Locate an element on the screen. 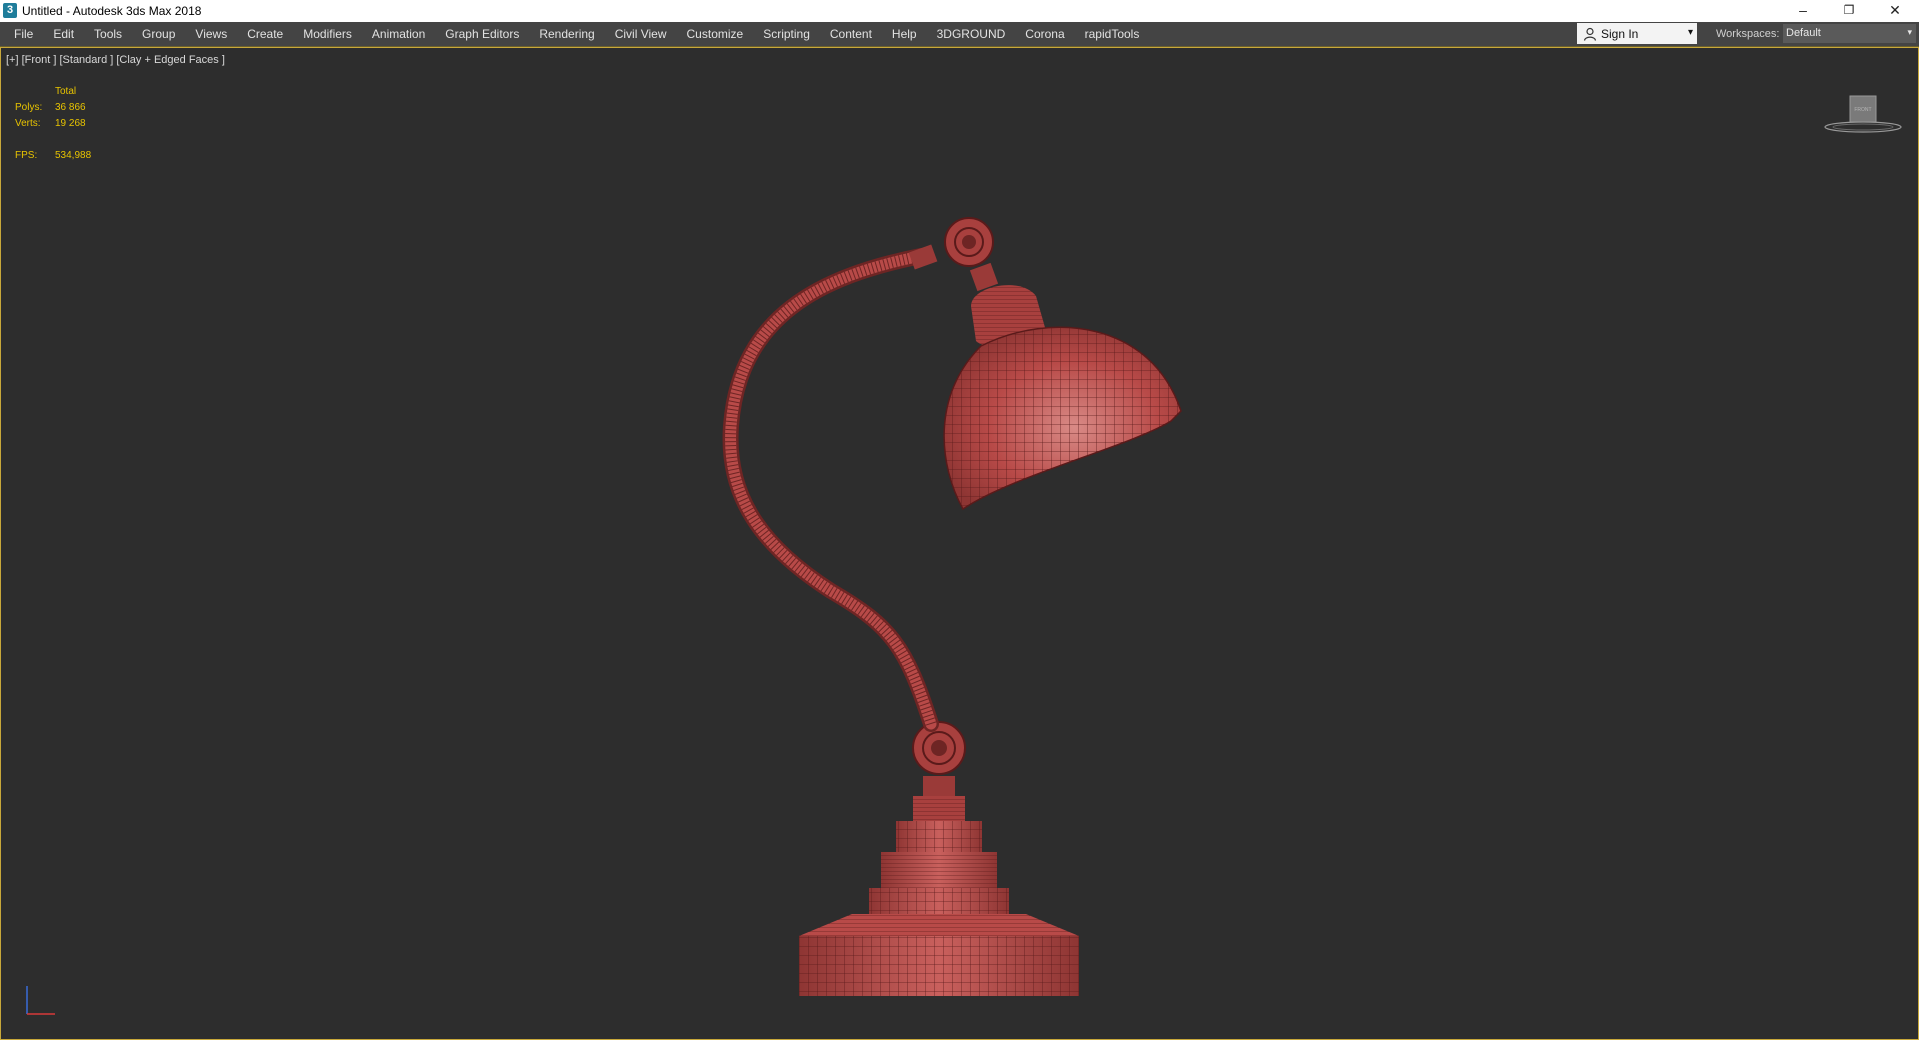 This screenshot has width=1919, height=1040. workspaces-label: Workspaces: is located at coordinates (1748, 34).